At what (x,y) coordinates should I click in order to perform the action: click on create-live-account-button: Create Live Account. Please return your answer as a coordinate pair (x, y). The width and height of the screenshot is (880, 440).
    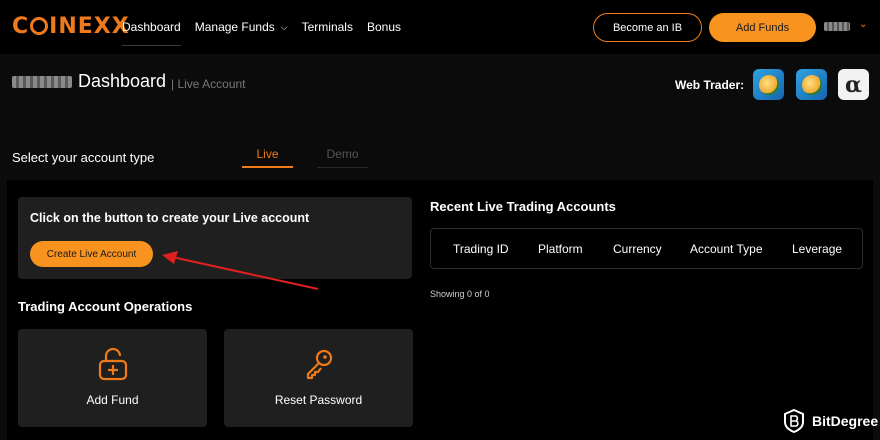
    Looking at the image, I should click on (91, 254).